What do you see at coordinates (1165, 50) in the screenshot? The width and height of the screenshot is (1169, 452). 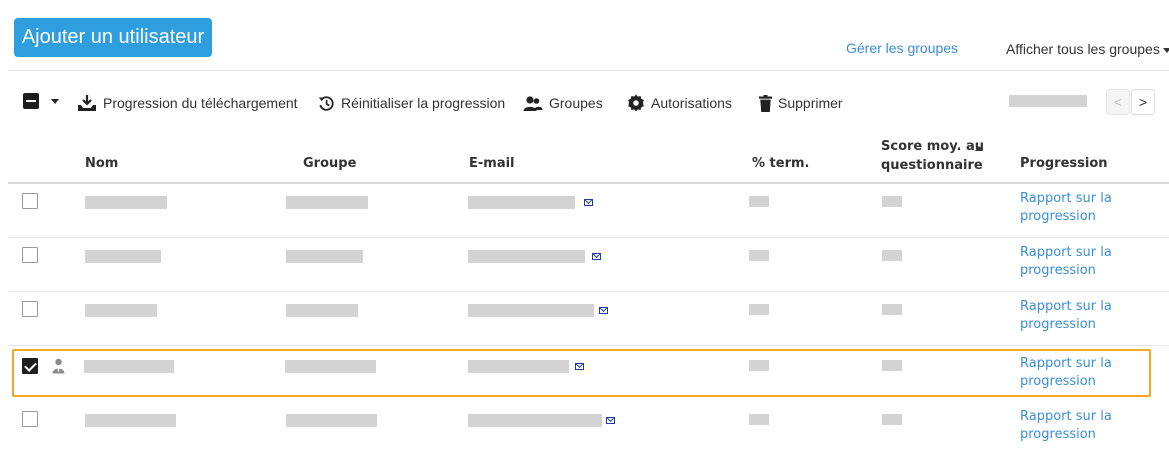 I see `chevron-down-icon` at bounding box center [1165, 50].